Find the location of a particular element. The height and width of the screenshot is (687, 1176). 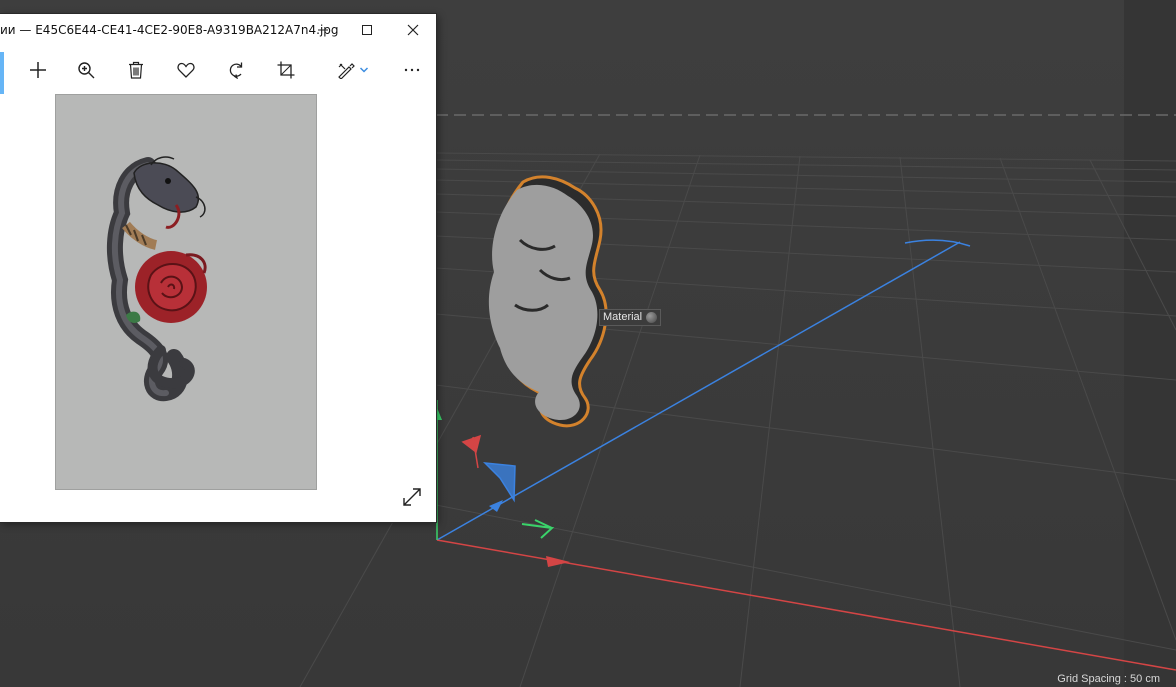

tattoo-image is located at coordinates (156, 279).